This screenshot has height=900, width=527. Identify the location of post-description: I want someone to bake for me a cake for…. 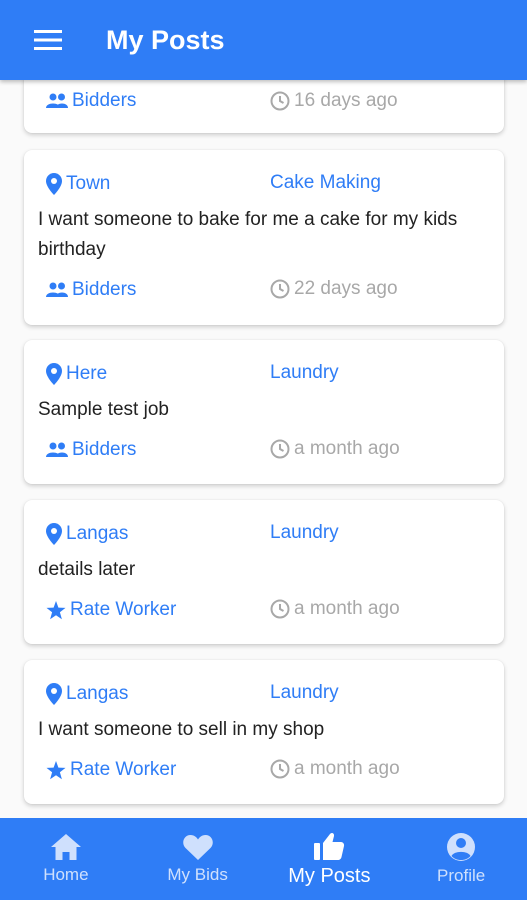
(248, 234).